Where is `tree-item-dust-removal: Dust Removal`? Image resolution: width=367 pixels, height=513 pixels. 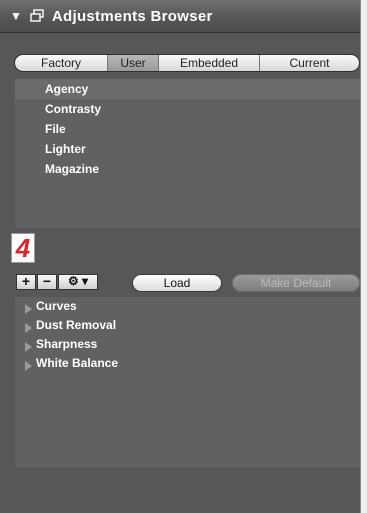 tree-item-dust-removal: Dust Removal is located at coordinates (187, 325).